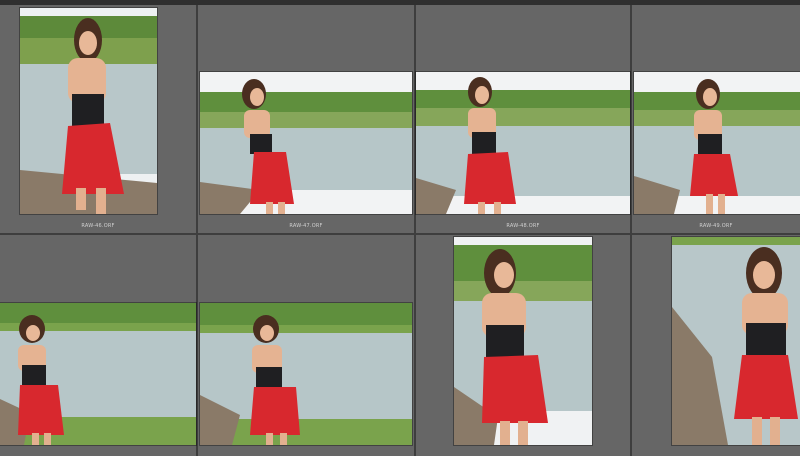 The height and width of the screenshot is (456, 800). I want to click on thumbnail-filename-4: RAW-49.ORF, so click(716, 226).